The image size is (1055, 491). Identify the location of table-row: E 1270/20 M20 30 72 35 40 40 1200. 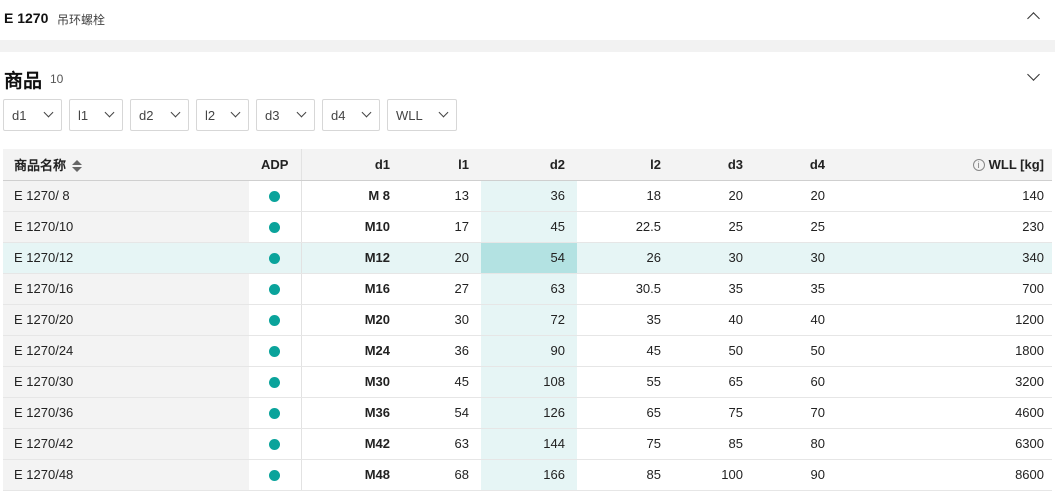
(527, 320).